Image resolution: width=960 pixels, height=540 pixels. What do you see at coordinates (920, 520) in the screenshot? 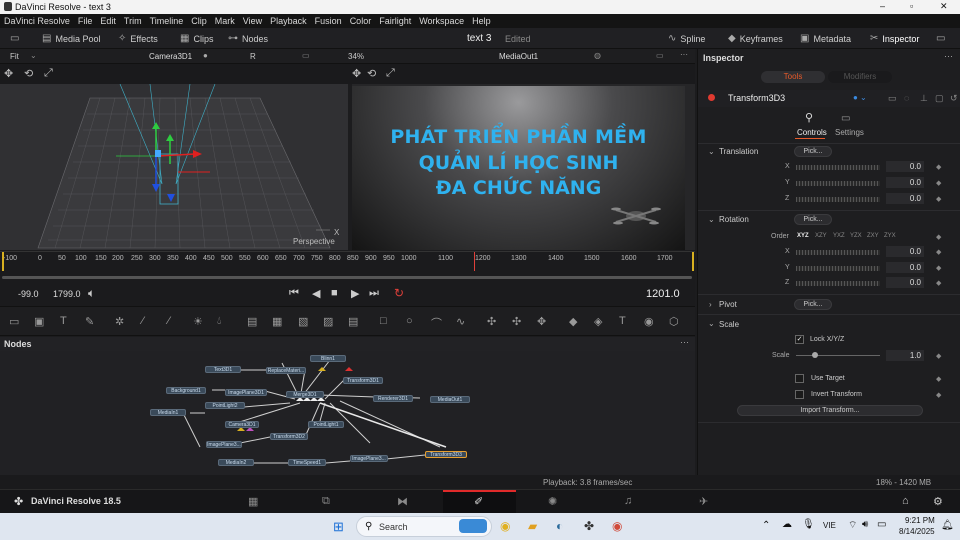
I see `clock-time: 9:21 PM` at bounding box center [920, 520].